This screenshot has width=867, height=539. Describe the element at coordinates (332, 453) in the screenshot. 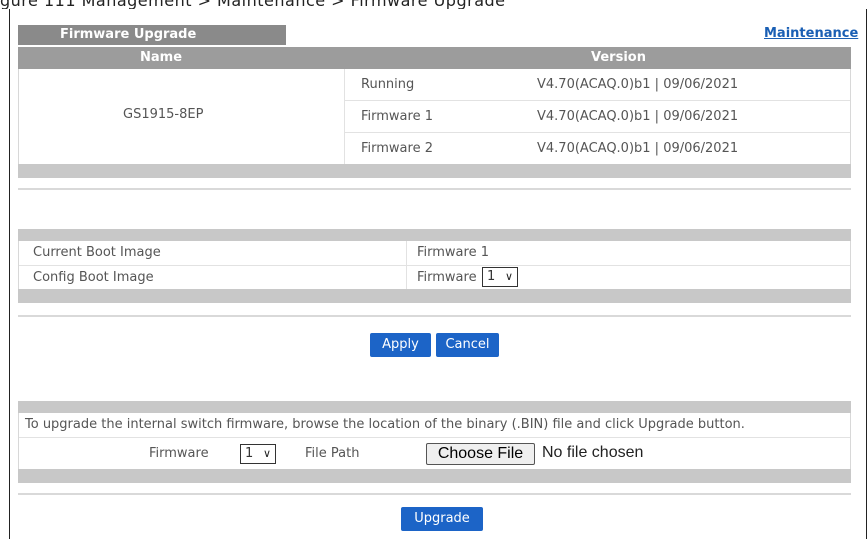

I see `file-path-label: File Path` at that location.